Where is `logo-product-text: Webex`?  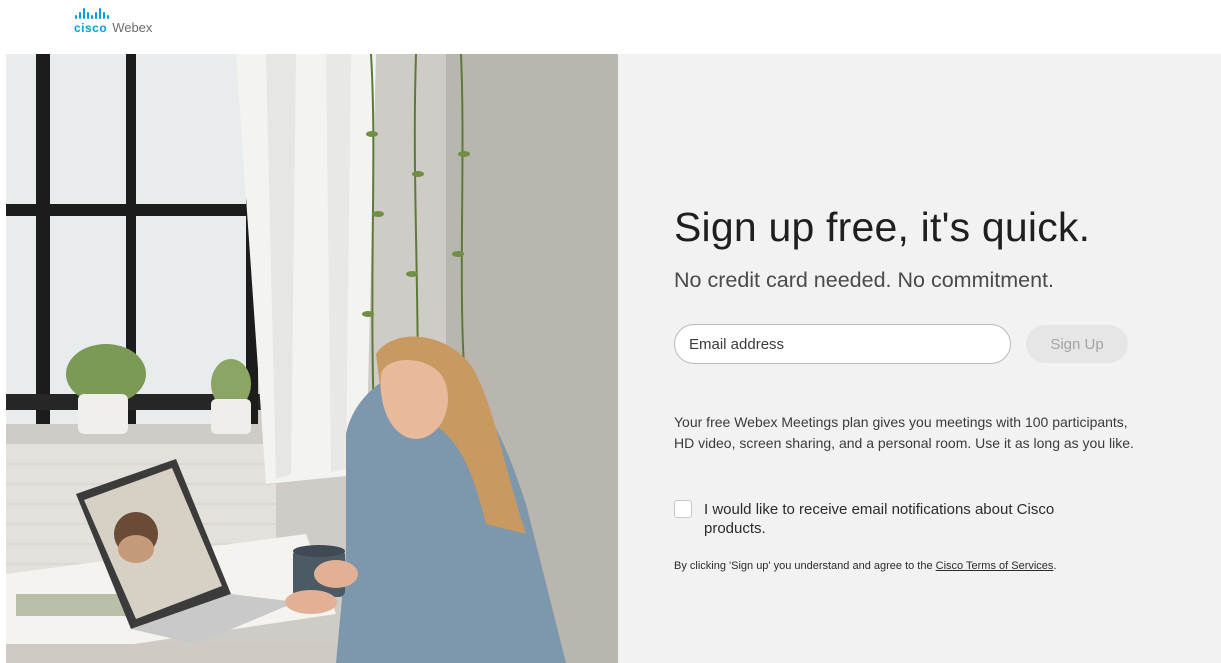 logo-product-text: Webex is located at coordinates (132, 27).